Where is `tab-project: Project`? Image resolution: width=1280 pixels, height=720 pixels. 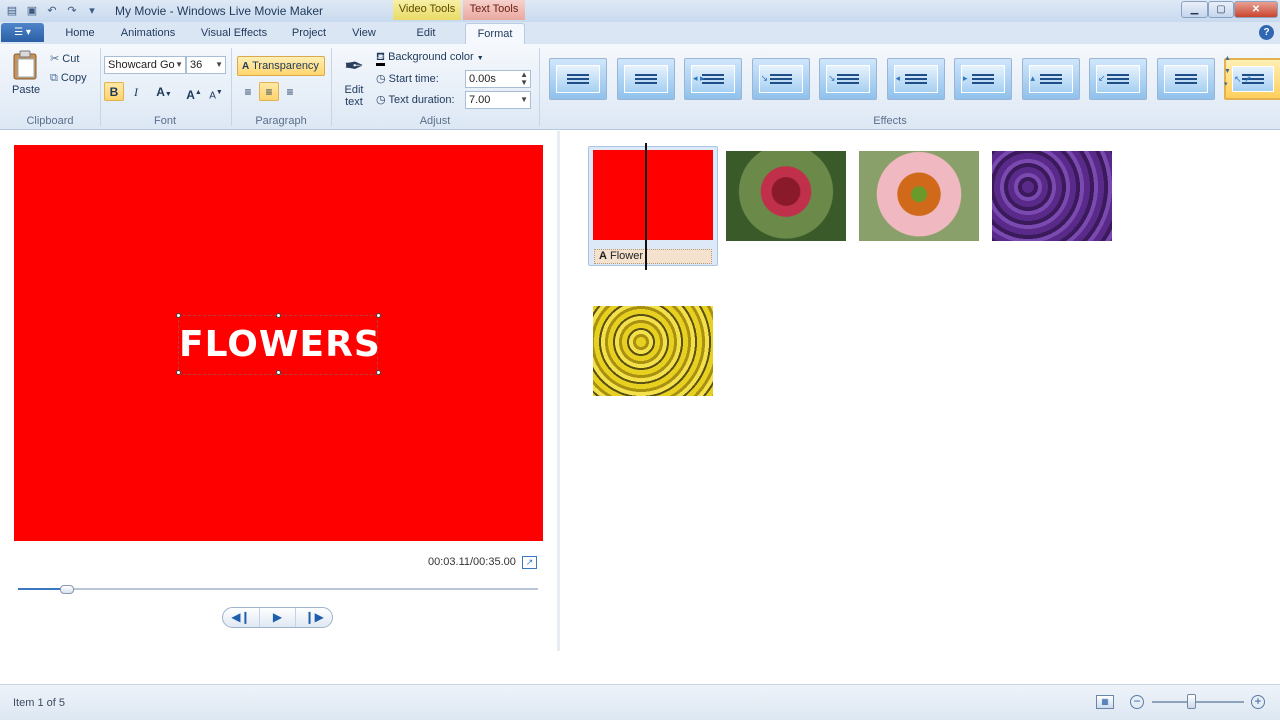
tab-project: Project is located at coordinates (309, 35).